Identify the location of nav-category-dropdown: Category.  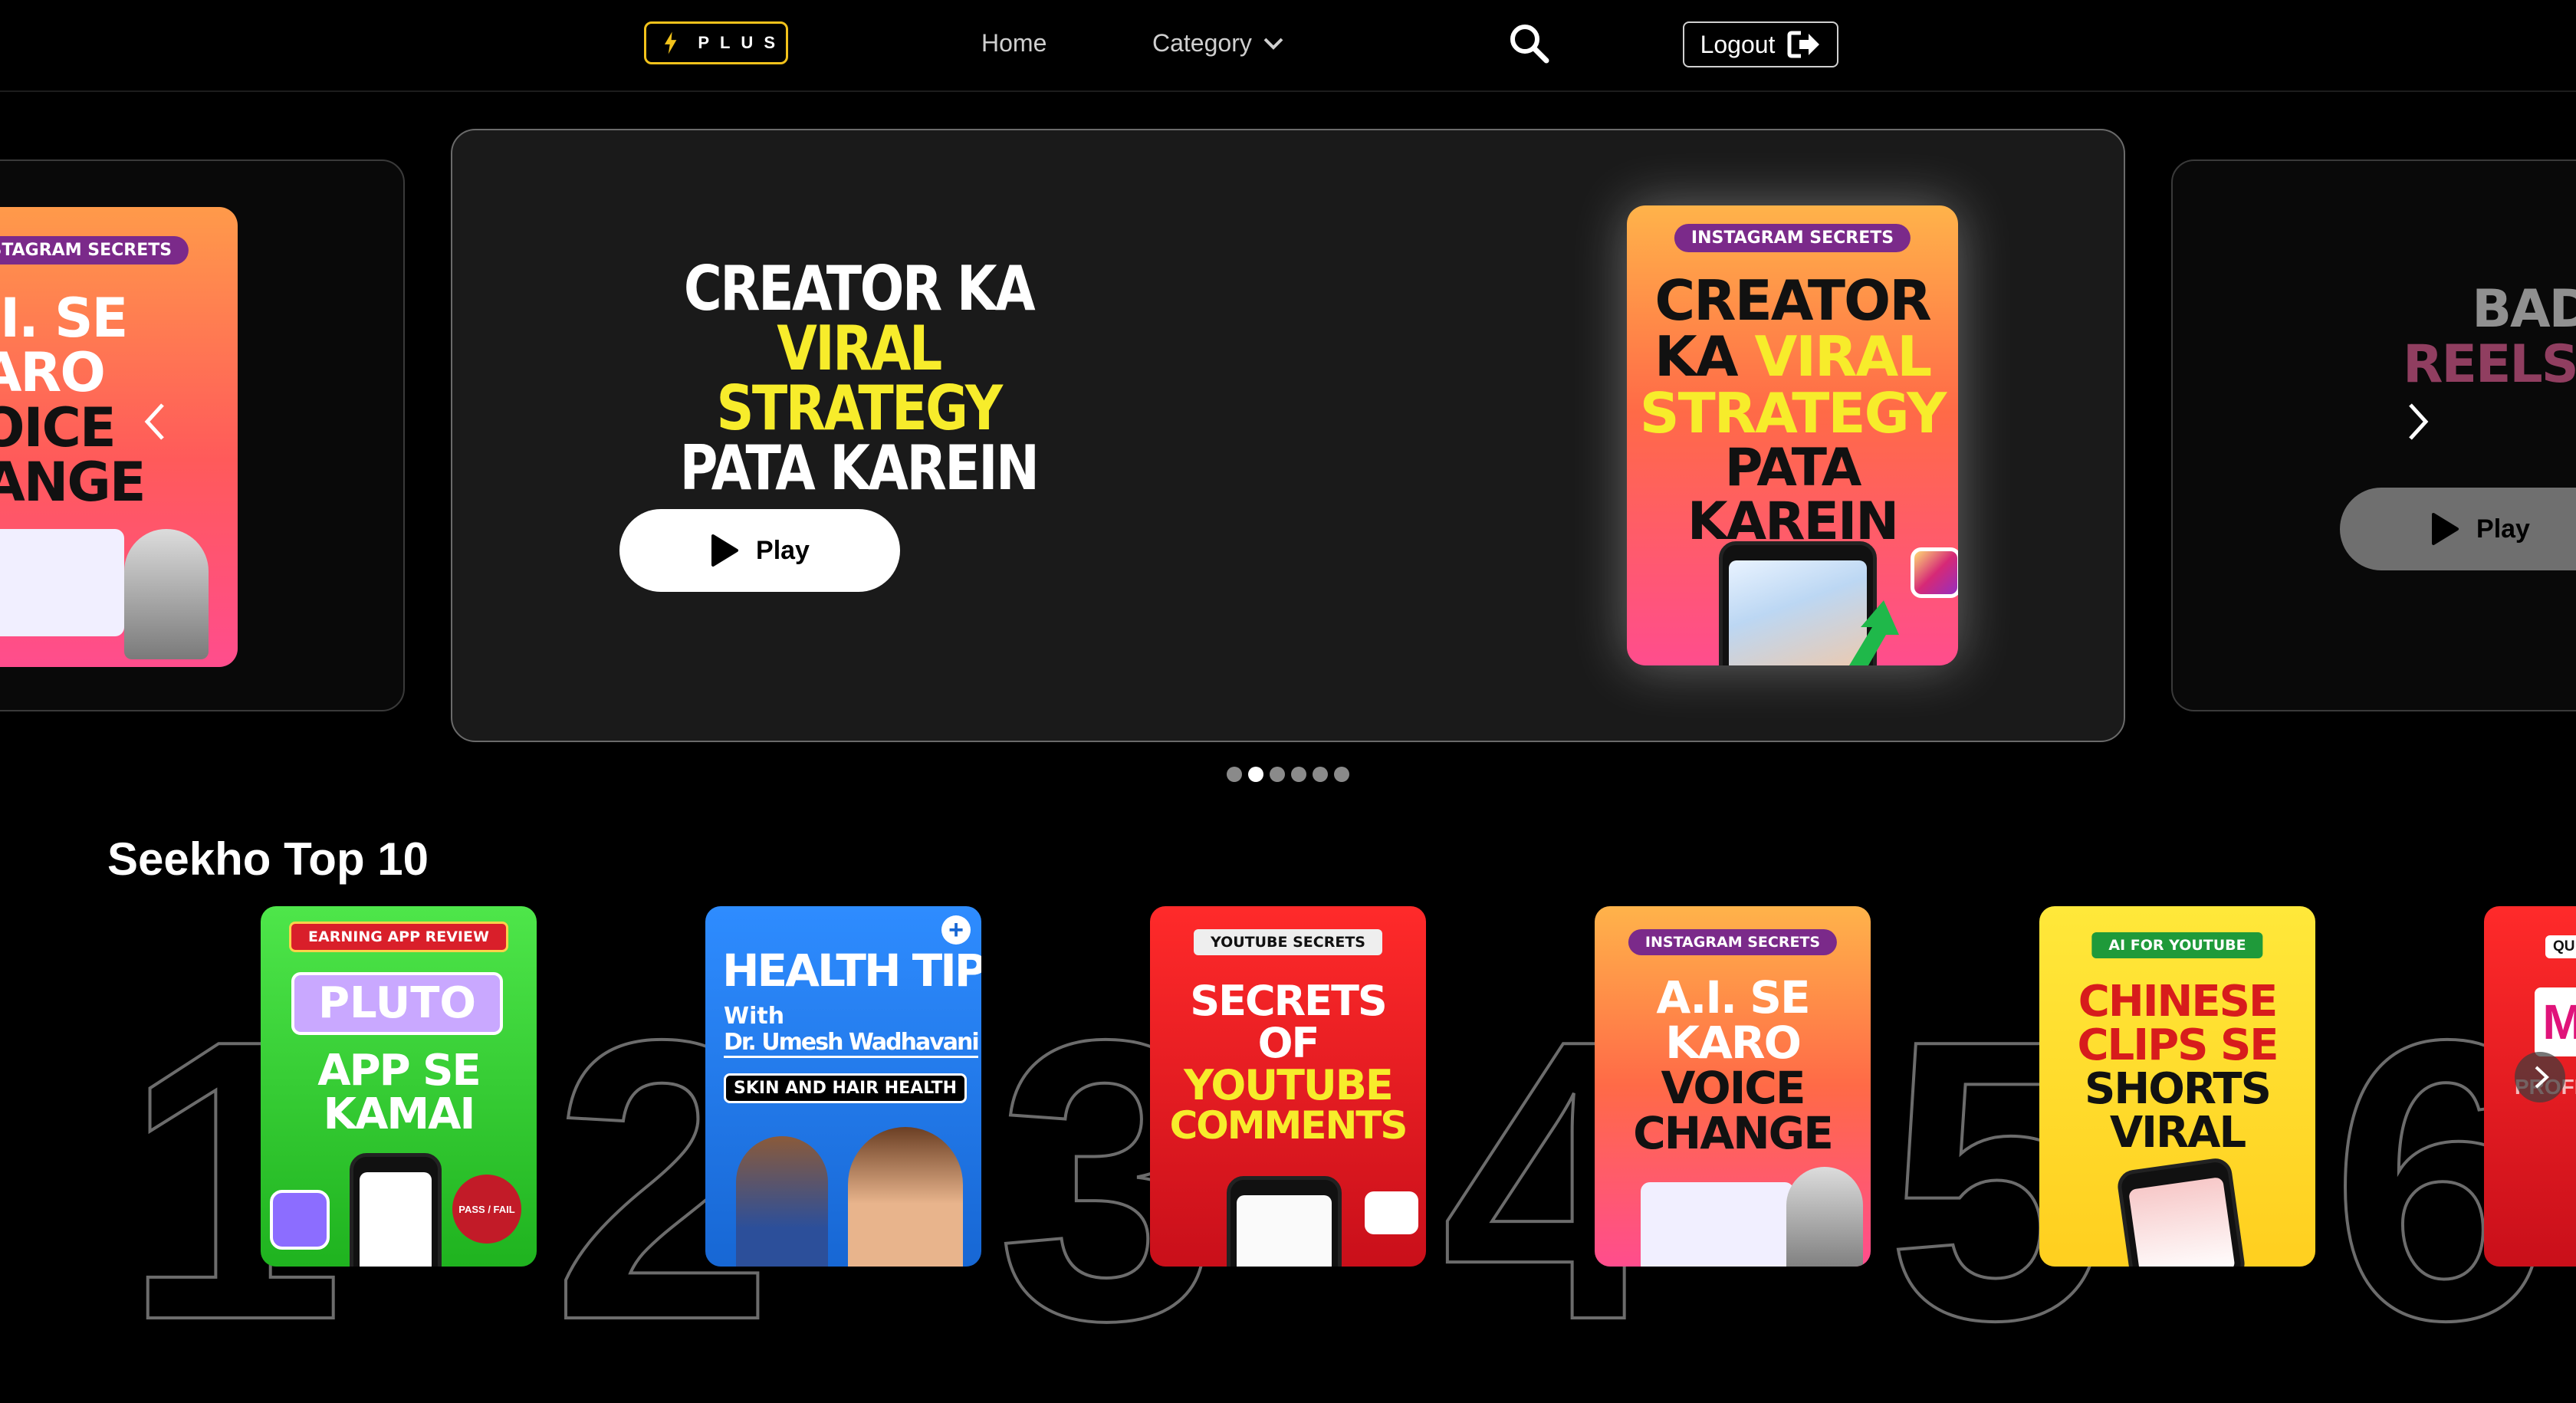
(1218, 43).